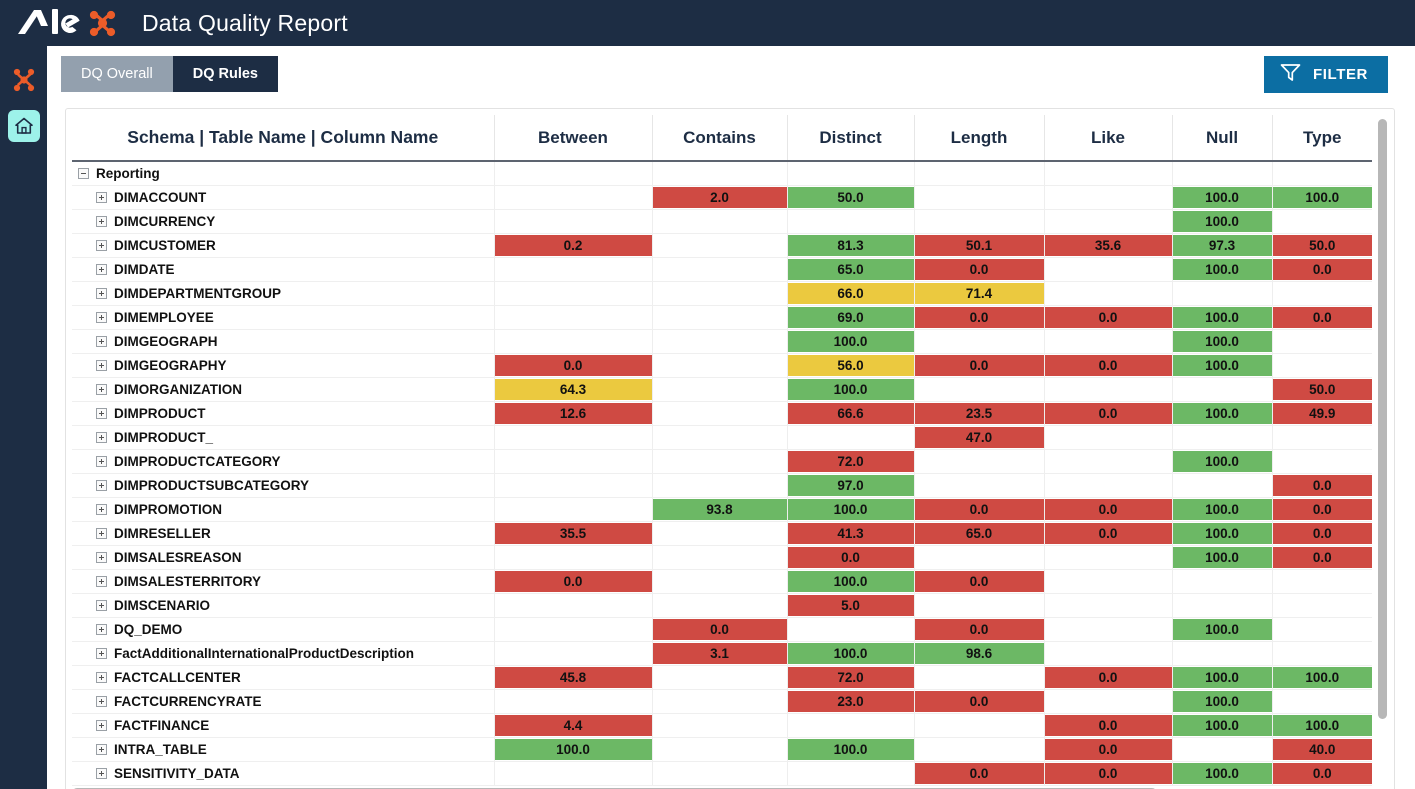 The width and height of the screenshot is (1415, 789). What do you see at coordinates (283, 245) in the screenshot?
I see `row-name-cell: DIMCUSTOMER` at bounding box center [283, 245].